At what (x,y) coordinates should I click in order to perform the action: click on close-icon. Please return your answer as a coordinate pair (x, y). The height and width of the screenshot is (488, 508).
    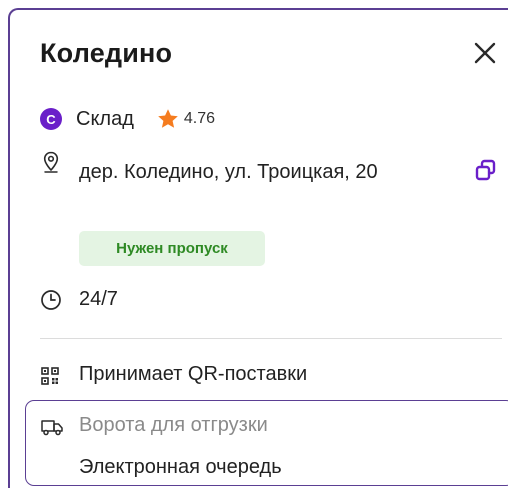
    Looking at the image, I should click on (485, 53).